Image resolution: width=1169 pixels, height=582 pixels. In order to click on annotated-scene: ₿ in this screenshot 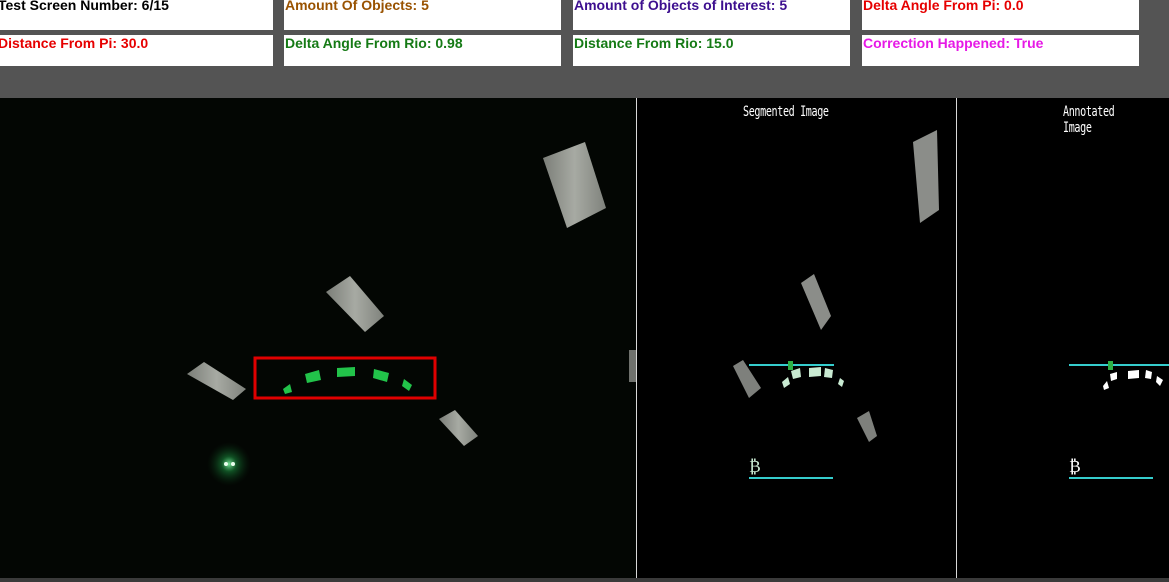, I will do `click(1063, 338)`.